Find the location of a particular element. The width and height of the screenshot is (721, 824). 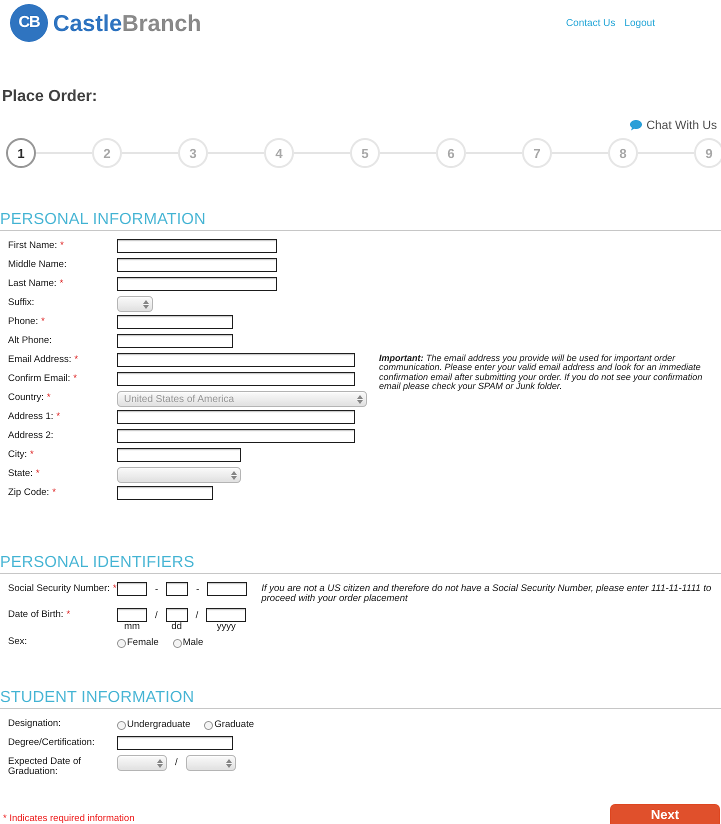

field-label: Degree/Certification: is located at coordinates (52, 742).